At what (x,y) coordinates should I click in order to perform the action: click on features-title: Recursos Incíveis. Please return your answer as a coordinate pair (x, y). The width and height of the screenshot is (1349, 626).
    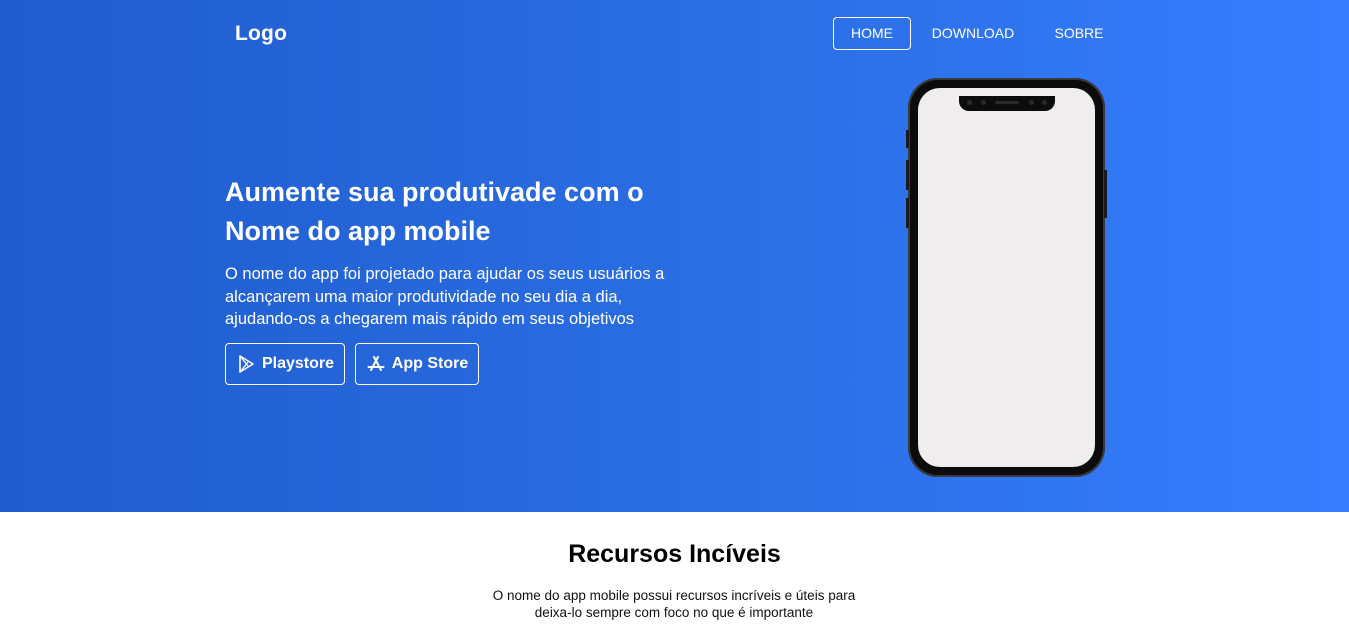
    Looking at the image, I should click on (674, 554).